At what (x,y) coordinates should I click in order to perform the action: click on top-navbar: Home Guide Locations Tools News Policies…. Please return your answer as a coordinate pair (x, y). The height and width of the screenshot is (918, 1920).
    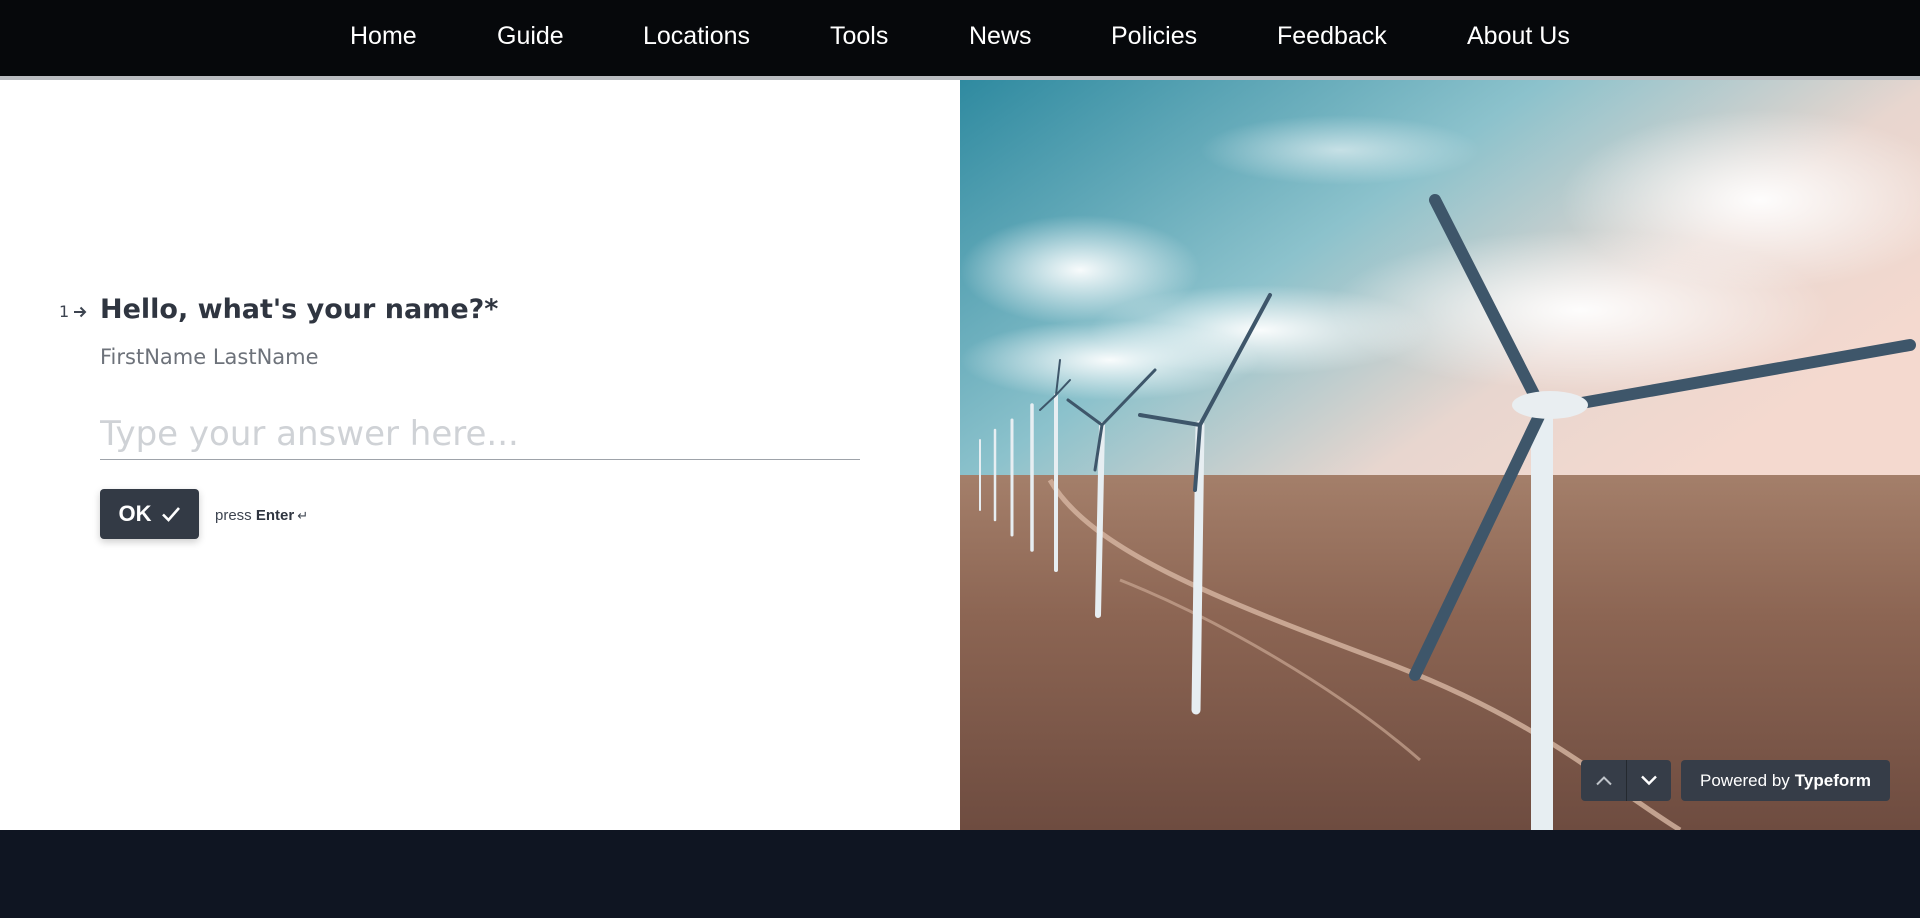
    Looking at the image, I should click on (960, 40).